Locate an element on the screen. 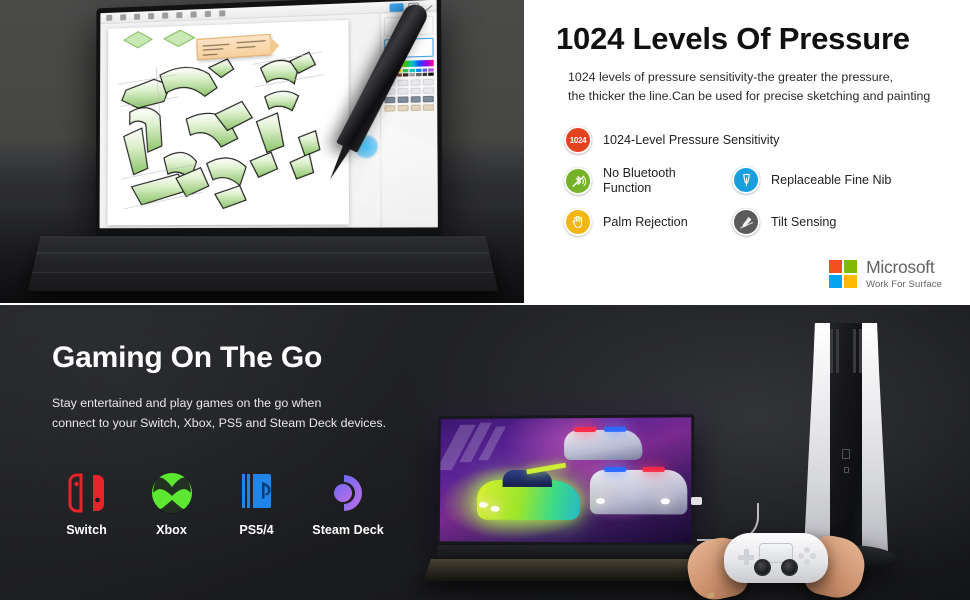  portable-monitor is located at coordinates (591, 504).